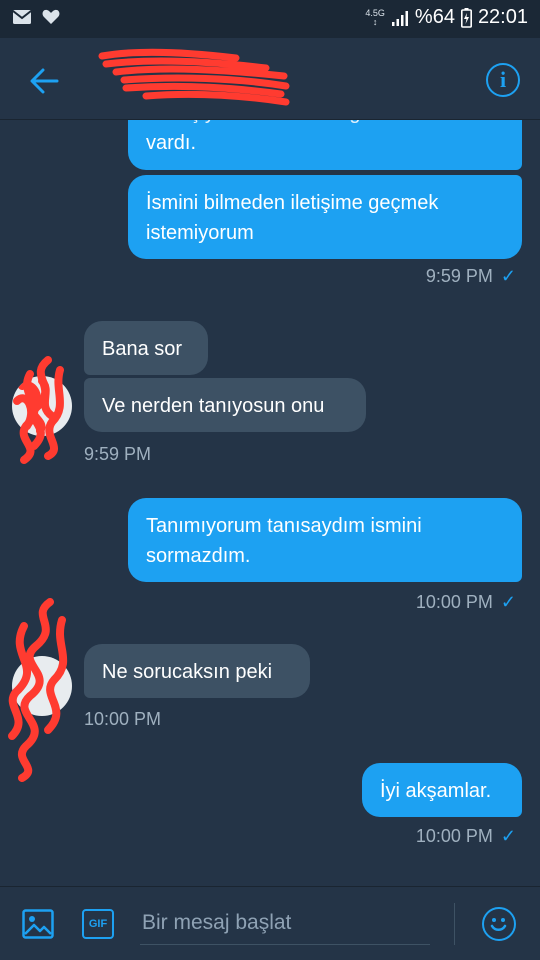  I want to click on add-photo-button, so click(38, 924).